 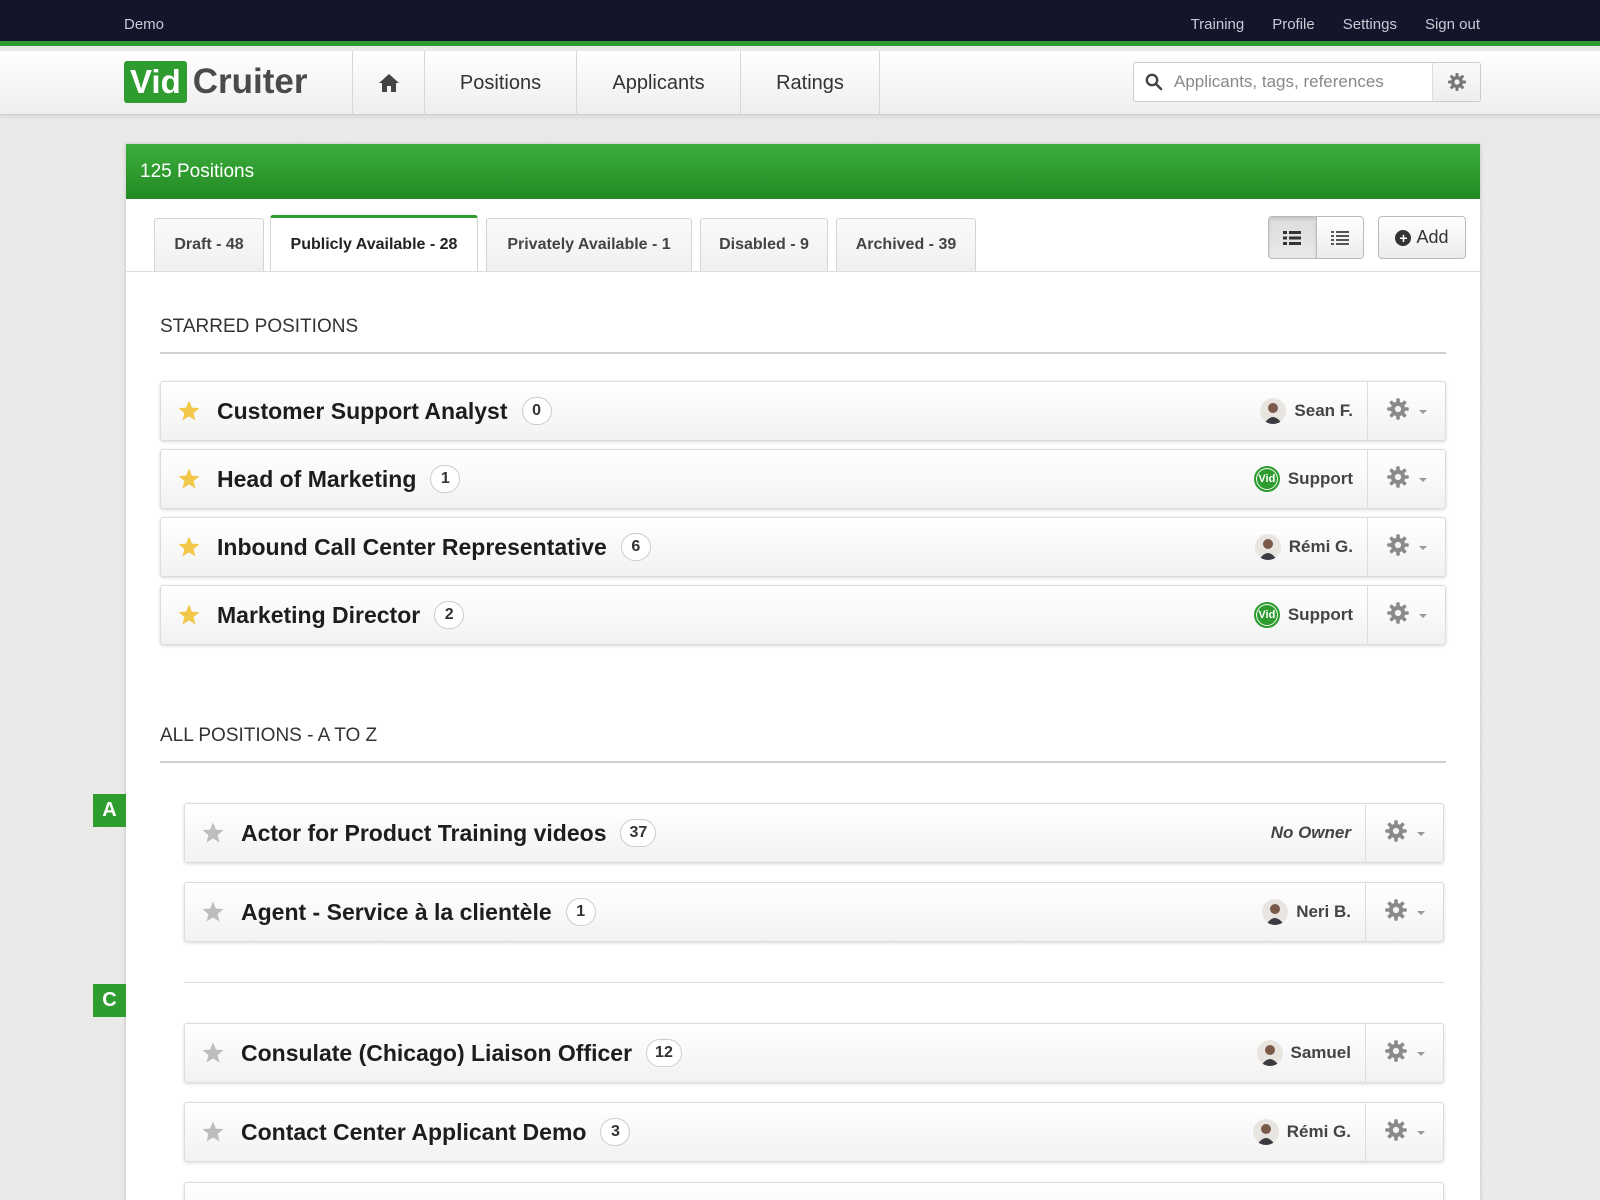 What do you see at coordinates (1154, 82) in the screenshot?
I see `search-icon` at bounding box center [1154, 82].